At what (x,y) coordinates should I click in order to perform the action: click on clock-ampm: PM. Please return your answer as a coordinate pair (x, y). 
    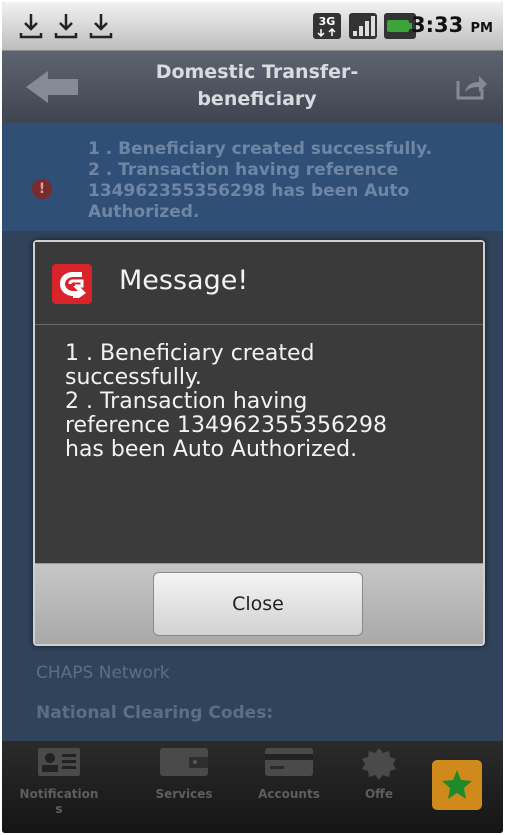
    Looking at the image, I should click on (481, 28).